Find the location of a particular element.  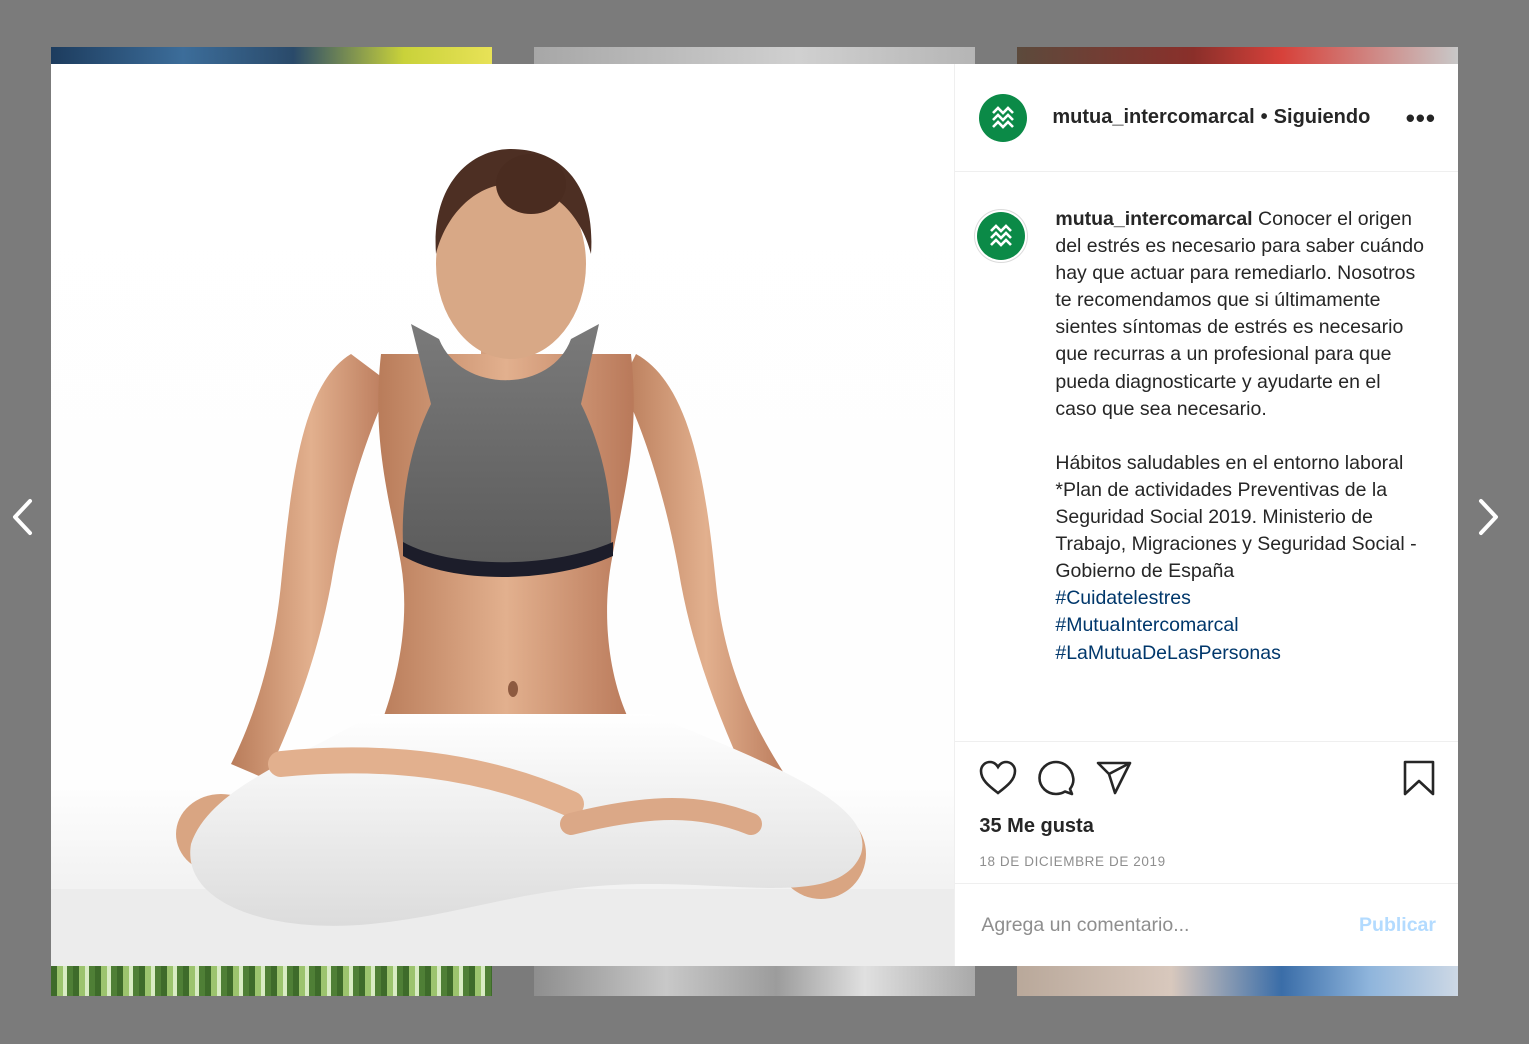

caption-username: mutua_intercomarcal is located at coordinates (1153, 219).